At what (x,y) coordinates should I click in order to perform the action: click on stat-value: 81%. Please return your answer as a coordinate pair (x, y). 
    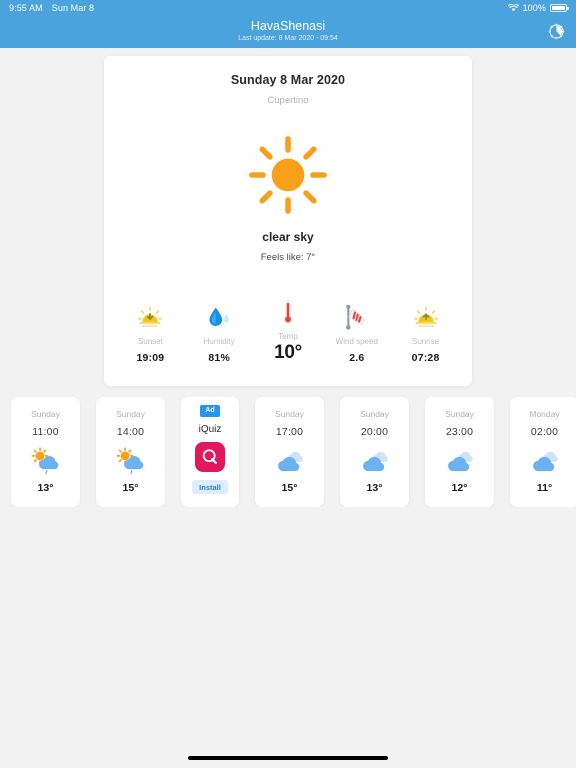
    Looking at the image, I should click on (219, 358).